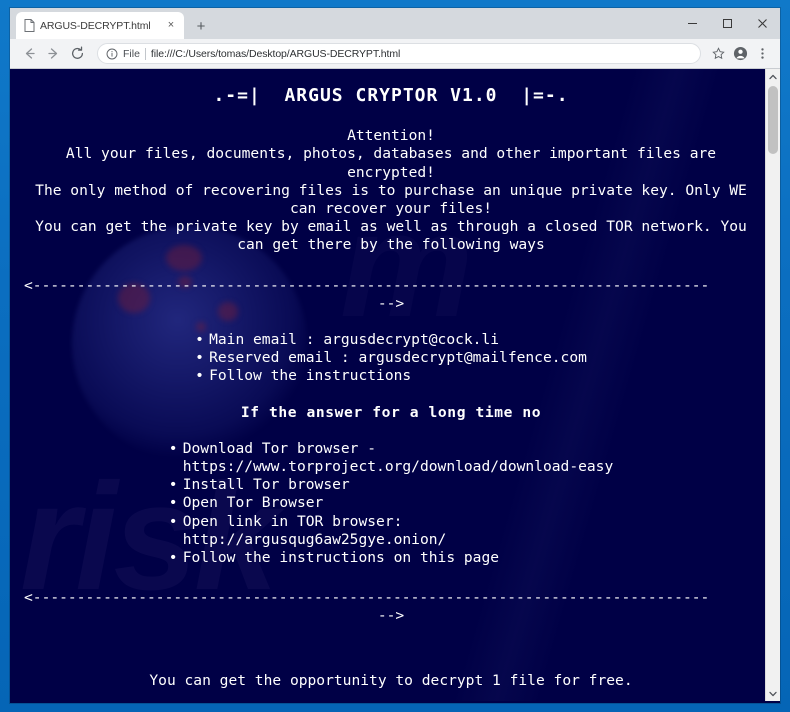 The width and height of the screenshot is (790, 712). What do you see at coordinates (772, 385) in the screenshot?
I see `page-scrollbar` at bounding box center [772, 385].